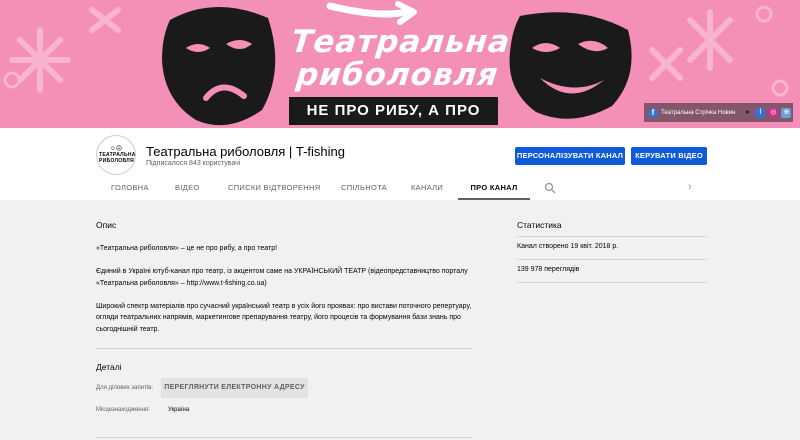 This screenshot has height=440, width=800. I want to click on manage-videos-button: КЕРУВАТИ ВІДЕО, so click(669, 156).